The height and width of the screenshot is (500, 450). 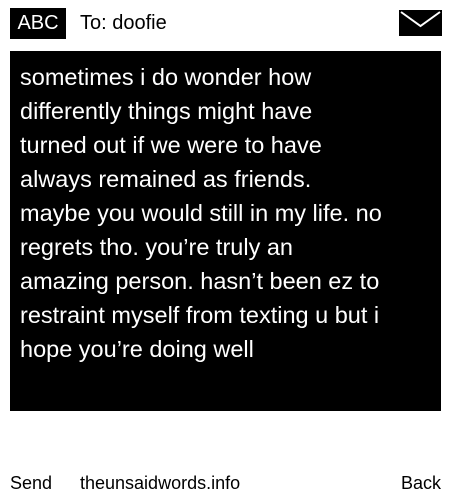 I want to click on message-header: ABC To: doofie, so click(x=225, y=23).